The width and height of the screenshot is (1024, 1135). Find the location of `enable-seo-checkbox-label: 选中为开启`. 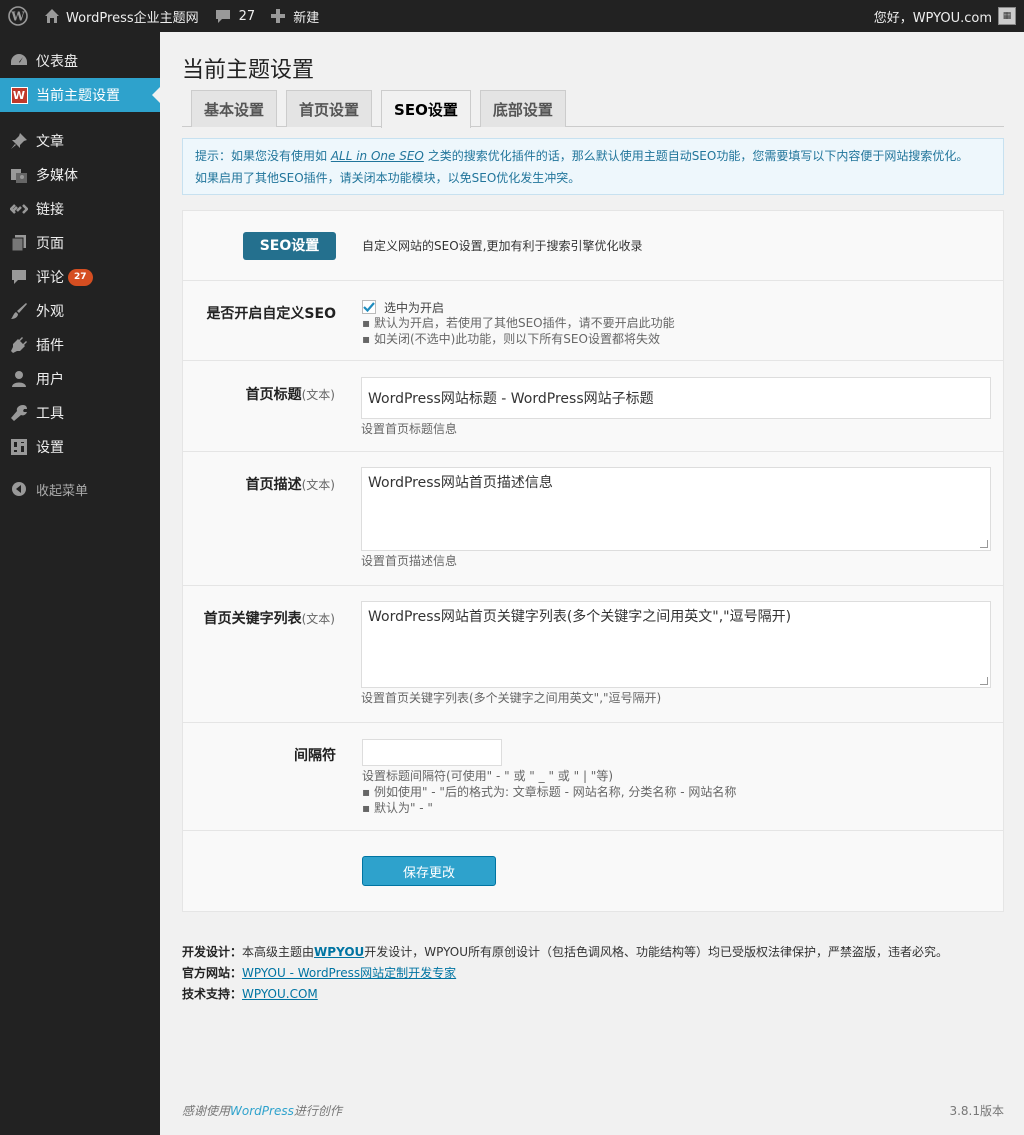

enable-seo-checkbox-label: 选中为开启 is located at coordinates (414, 307).